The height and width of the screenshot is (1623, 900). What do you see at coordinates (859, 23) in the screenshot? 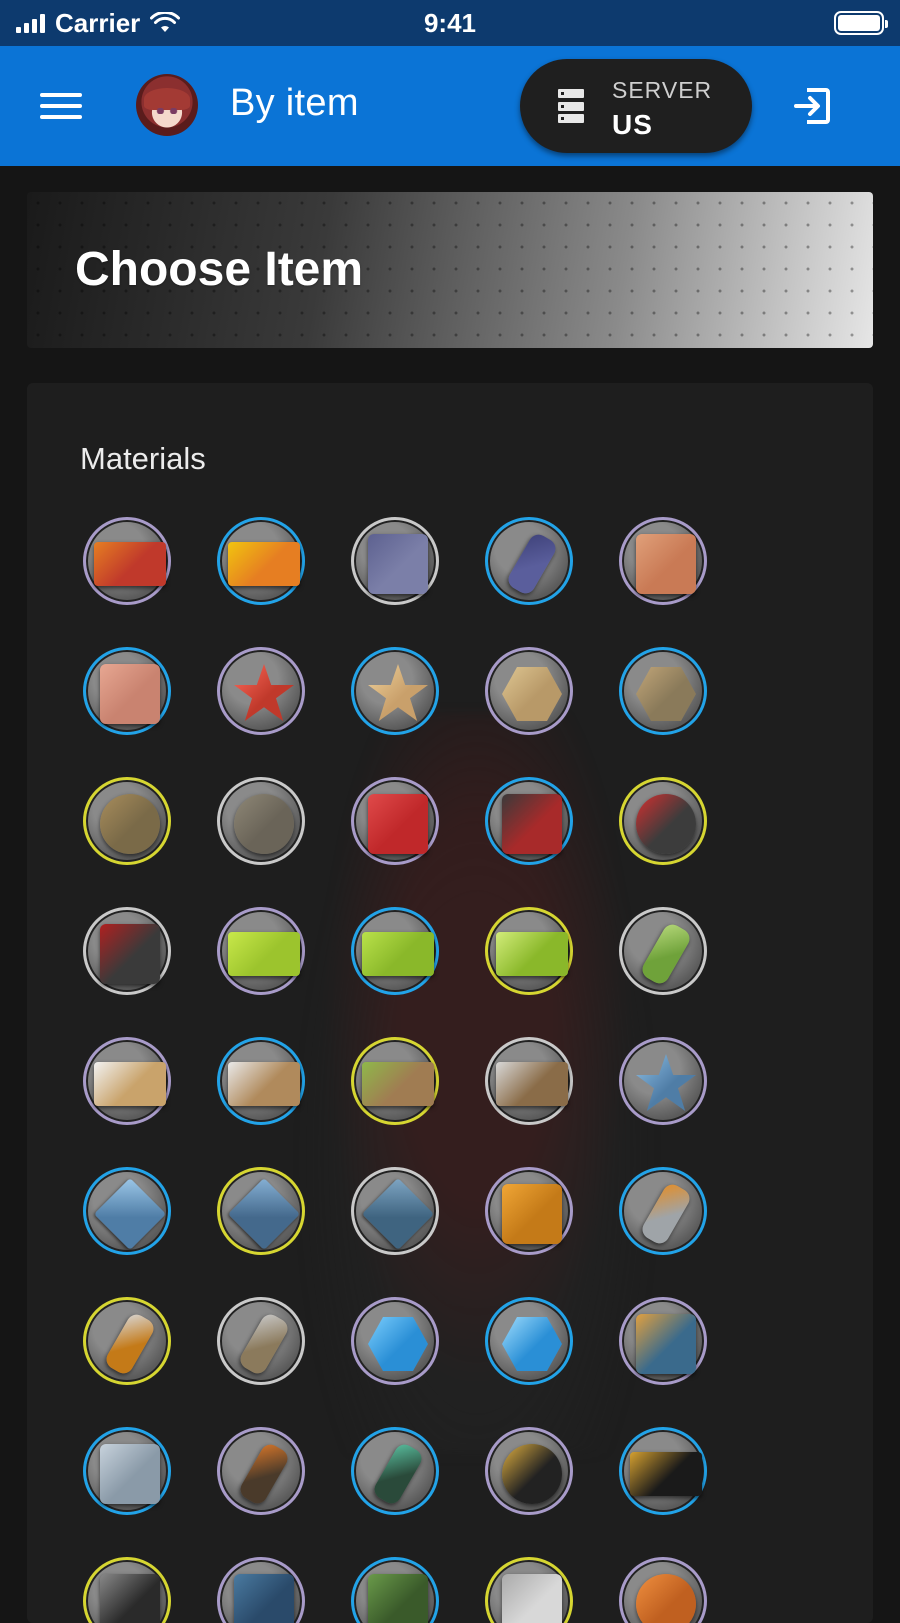
I see `battery-level` at bounding box center [859, 23].